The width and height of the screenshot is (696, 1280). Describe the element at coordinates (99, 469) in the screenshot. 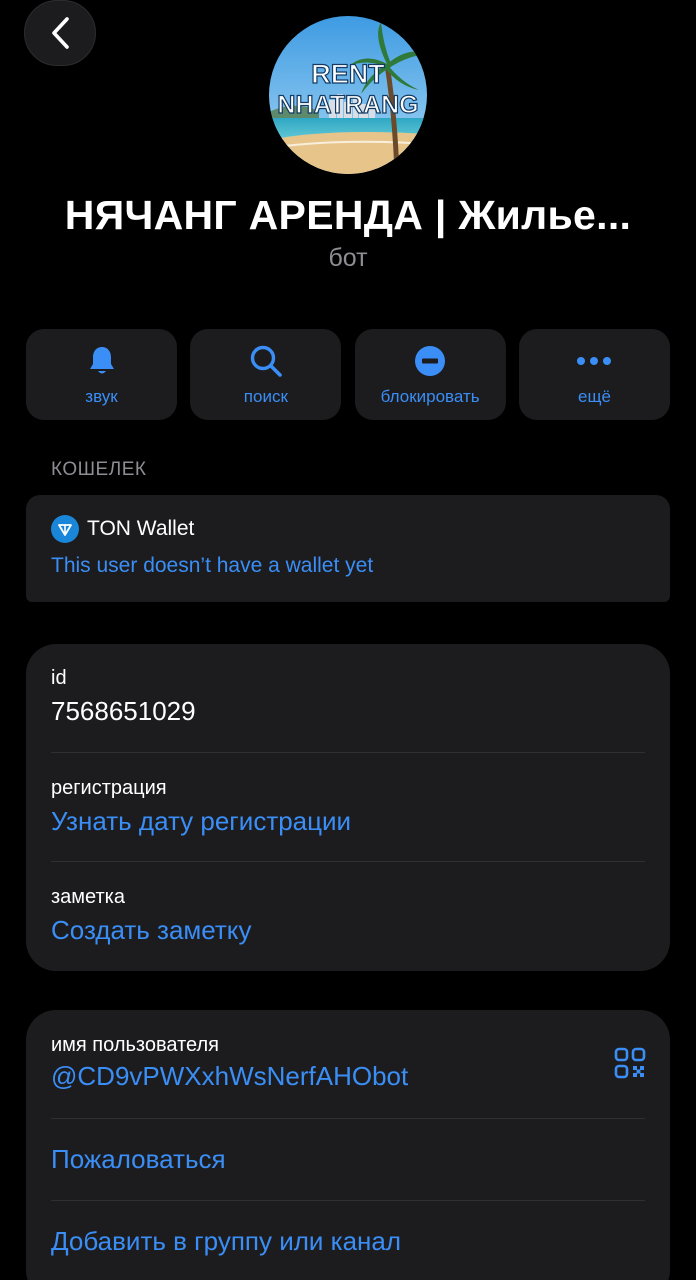

I see `wallet-section-label: КОШЕЛЕК` at that location.